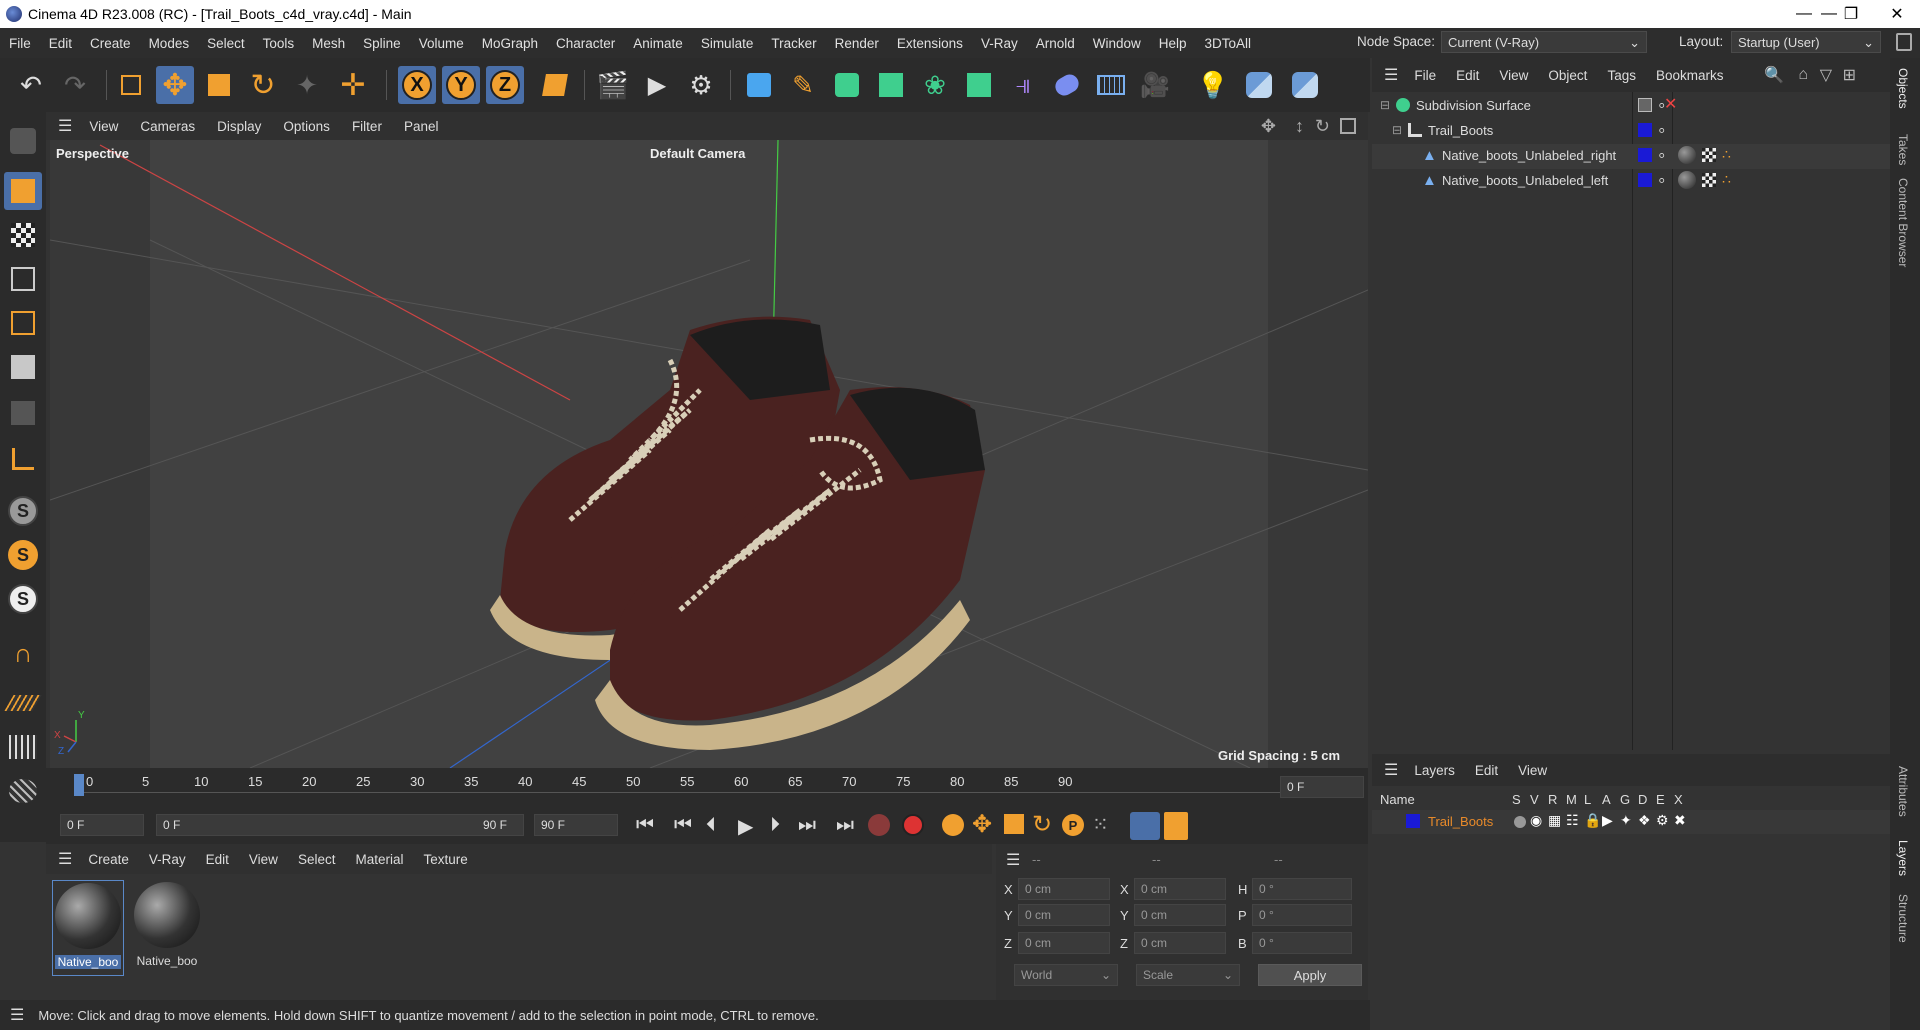  Describe the element at coordinates (239, 126) in the screenshot. I see `viewport-menu-display: Display` at that location.